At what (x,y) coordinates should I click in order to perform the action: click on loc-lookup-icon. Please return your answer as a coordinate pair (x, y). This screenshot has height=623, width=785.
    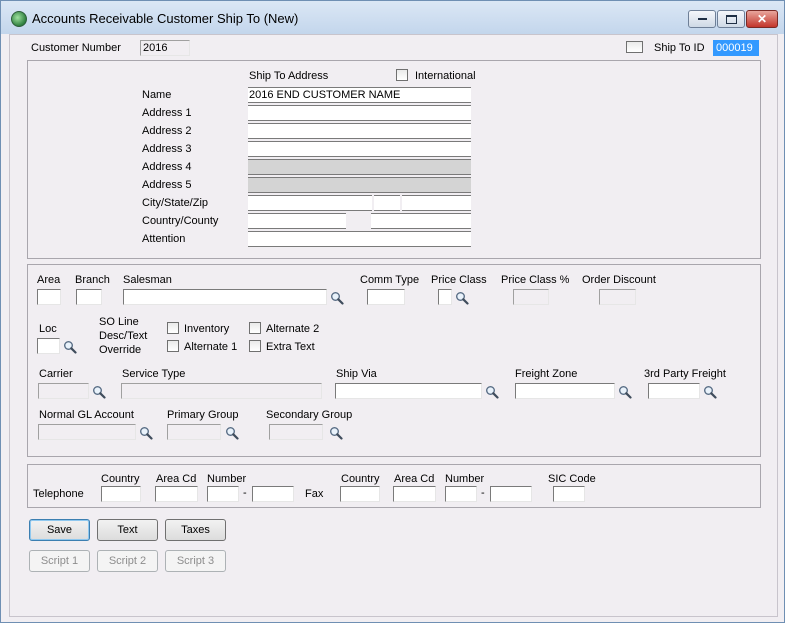
    Looking at the image, I should click on (70, 347).